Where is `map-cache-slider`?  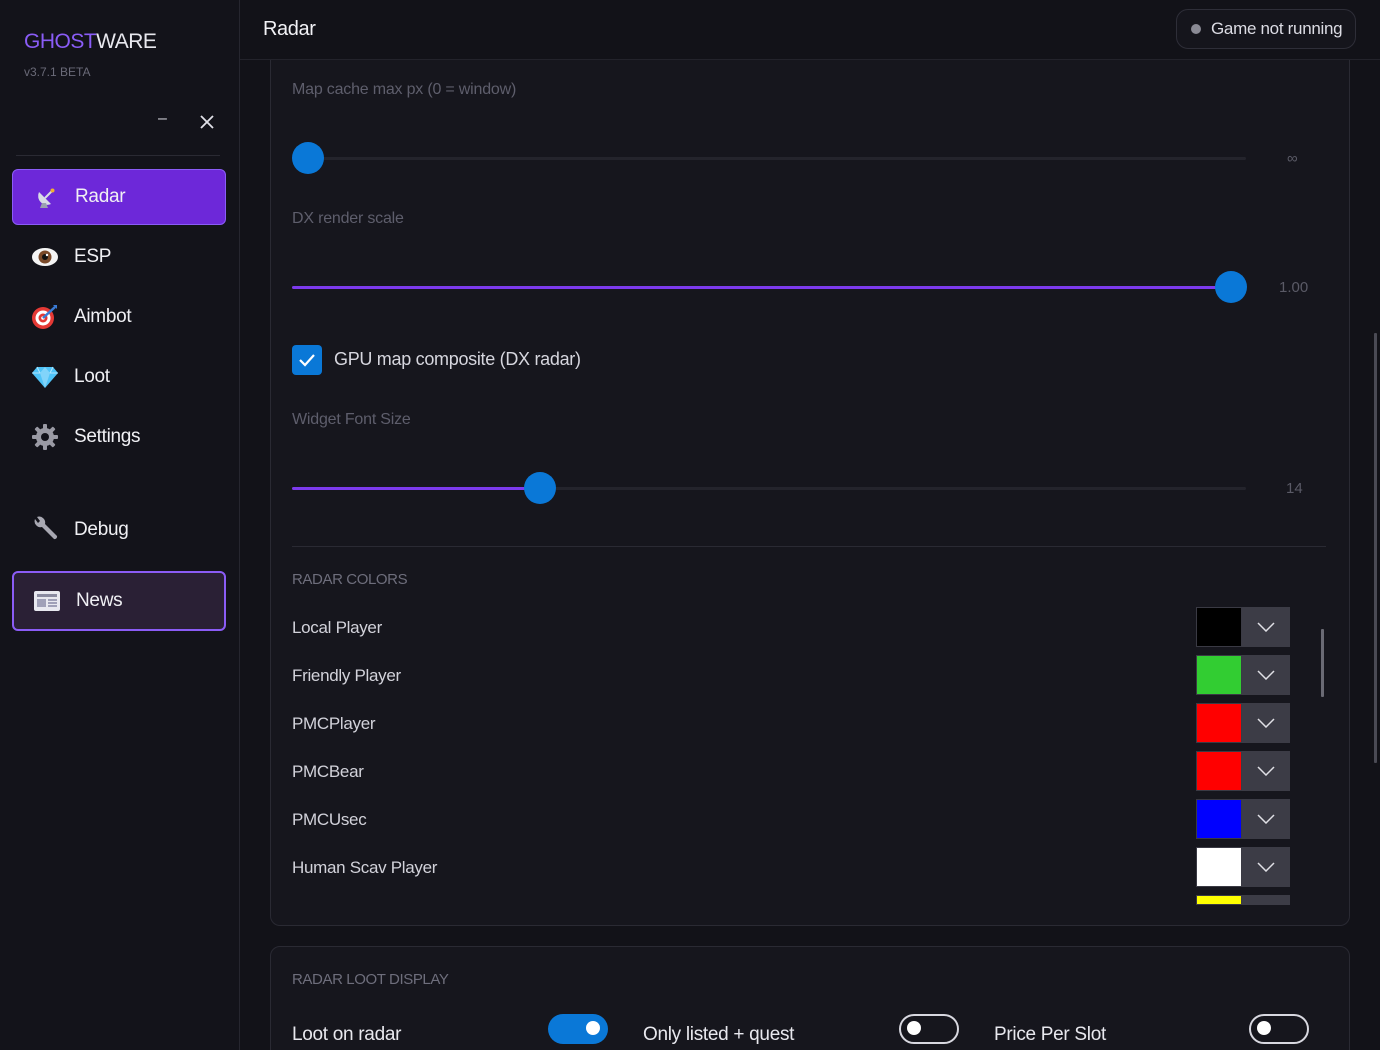 map-cache-slider is located at coordinates (769, 158).